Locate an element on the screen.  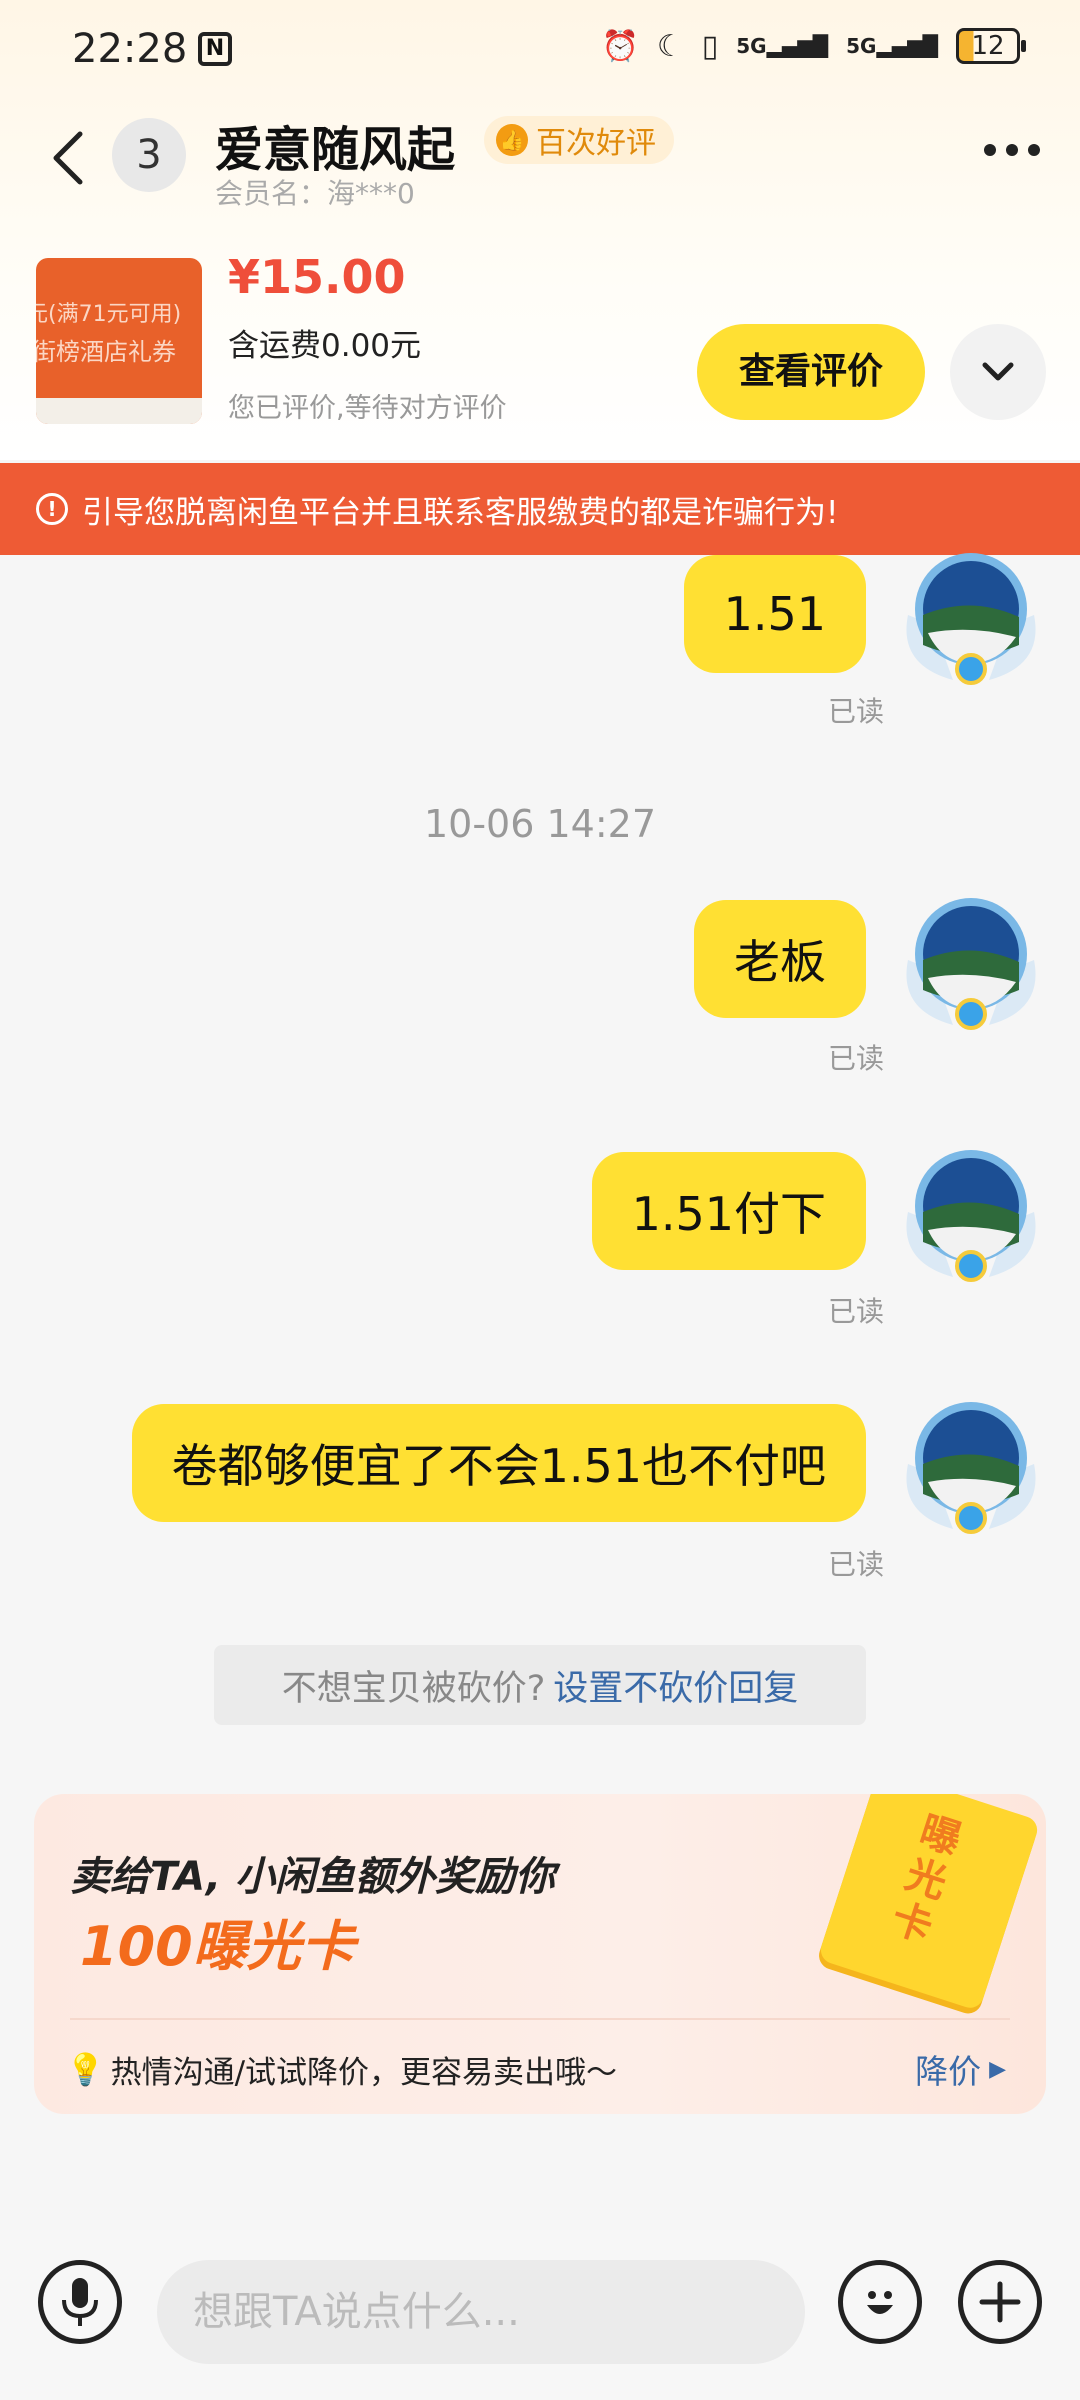
message-input is located at coordinates (481, 2312).